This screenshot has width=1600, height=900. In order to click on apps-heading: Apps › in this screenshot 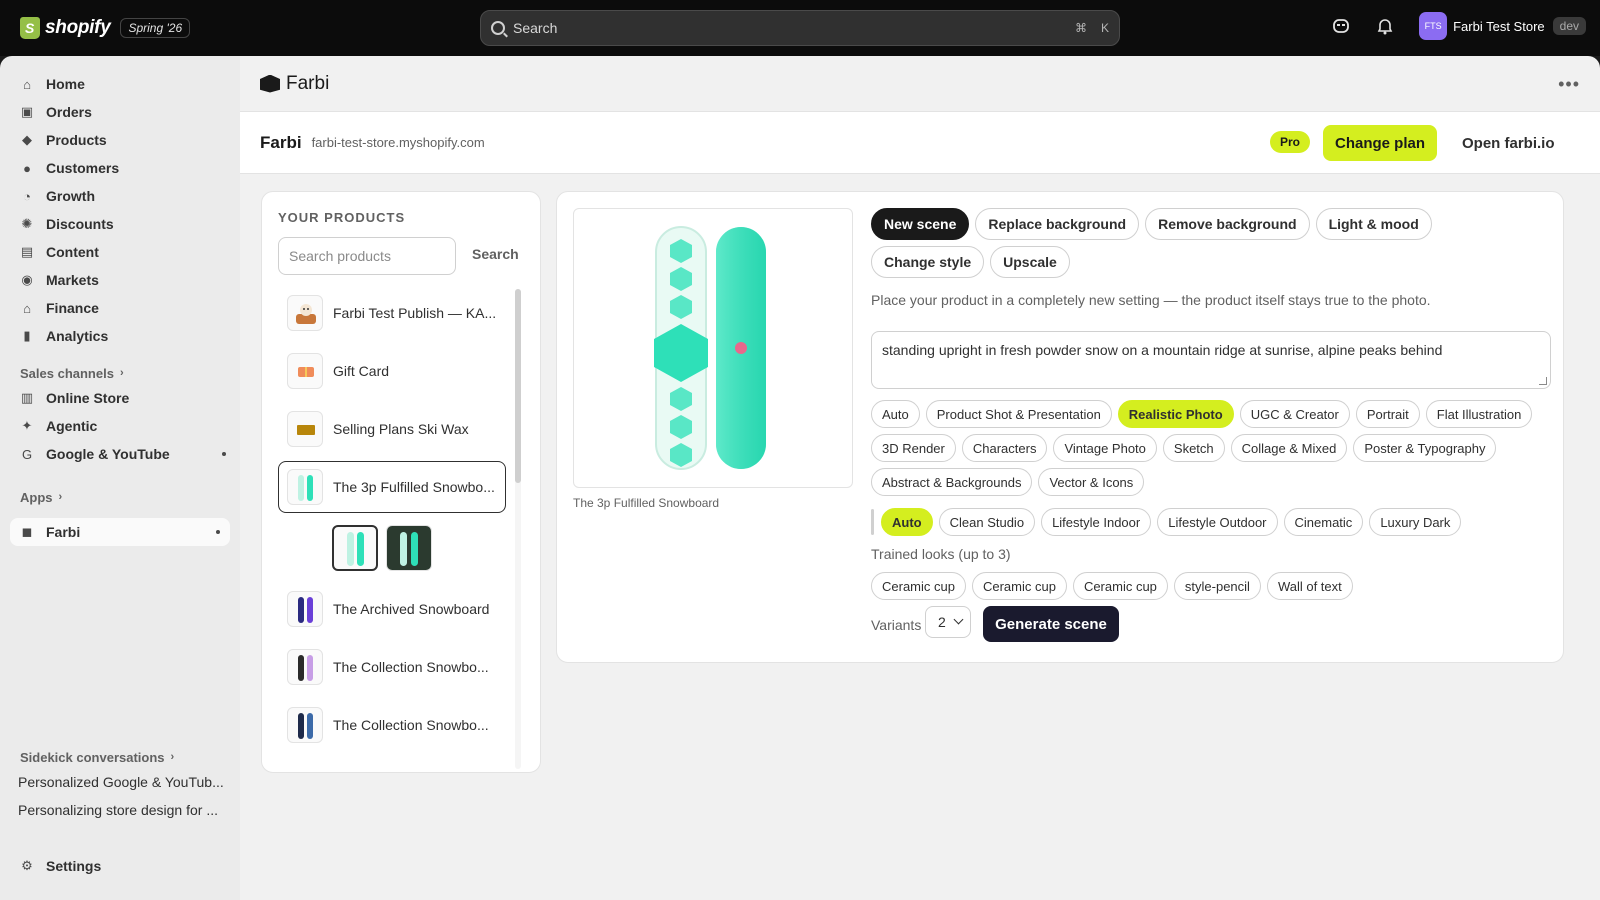, I will do `click(120, 497)`.